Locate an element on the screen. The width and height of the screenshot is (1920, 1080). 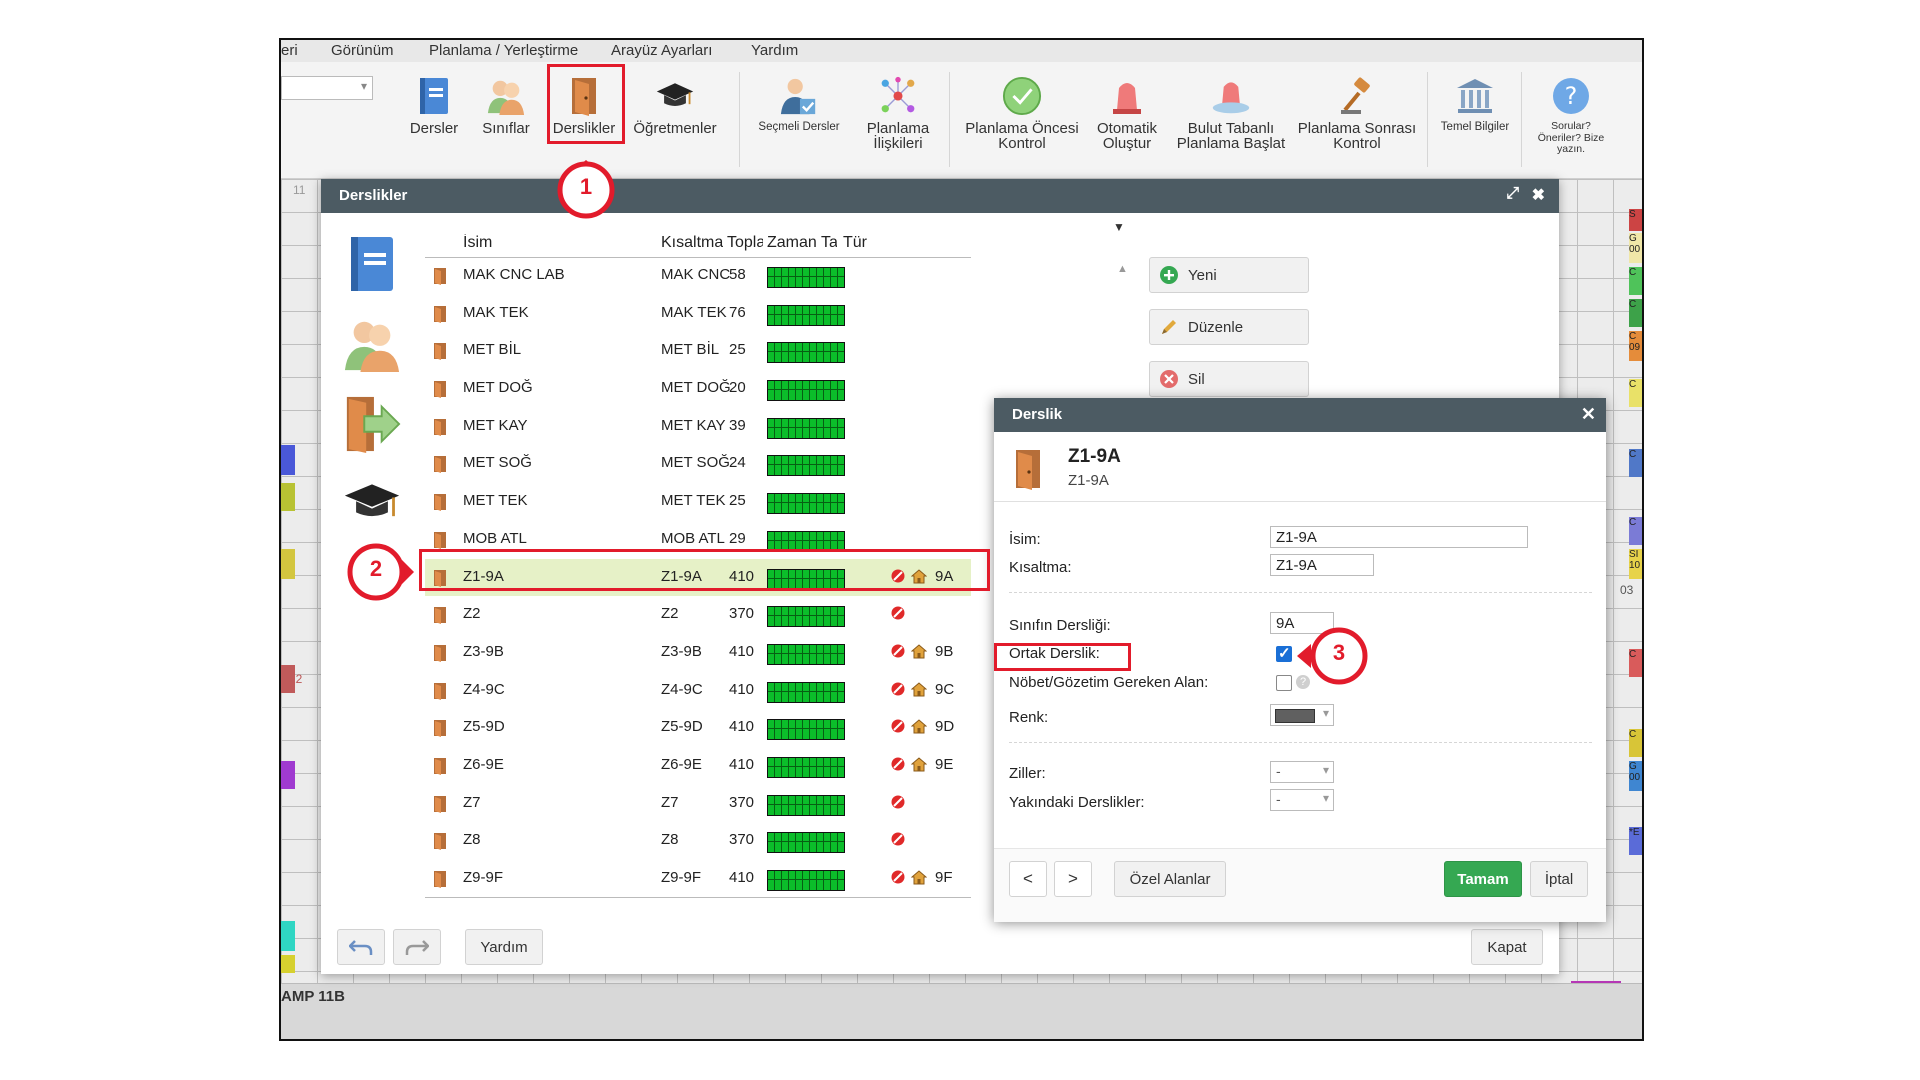
button-label: Yeni is located at coordinates (1202, 275).